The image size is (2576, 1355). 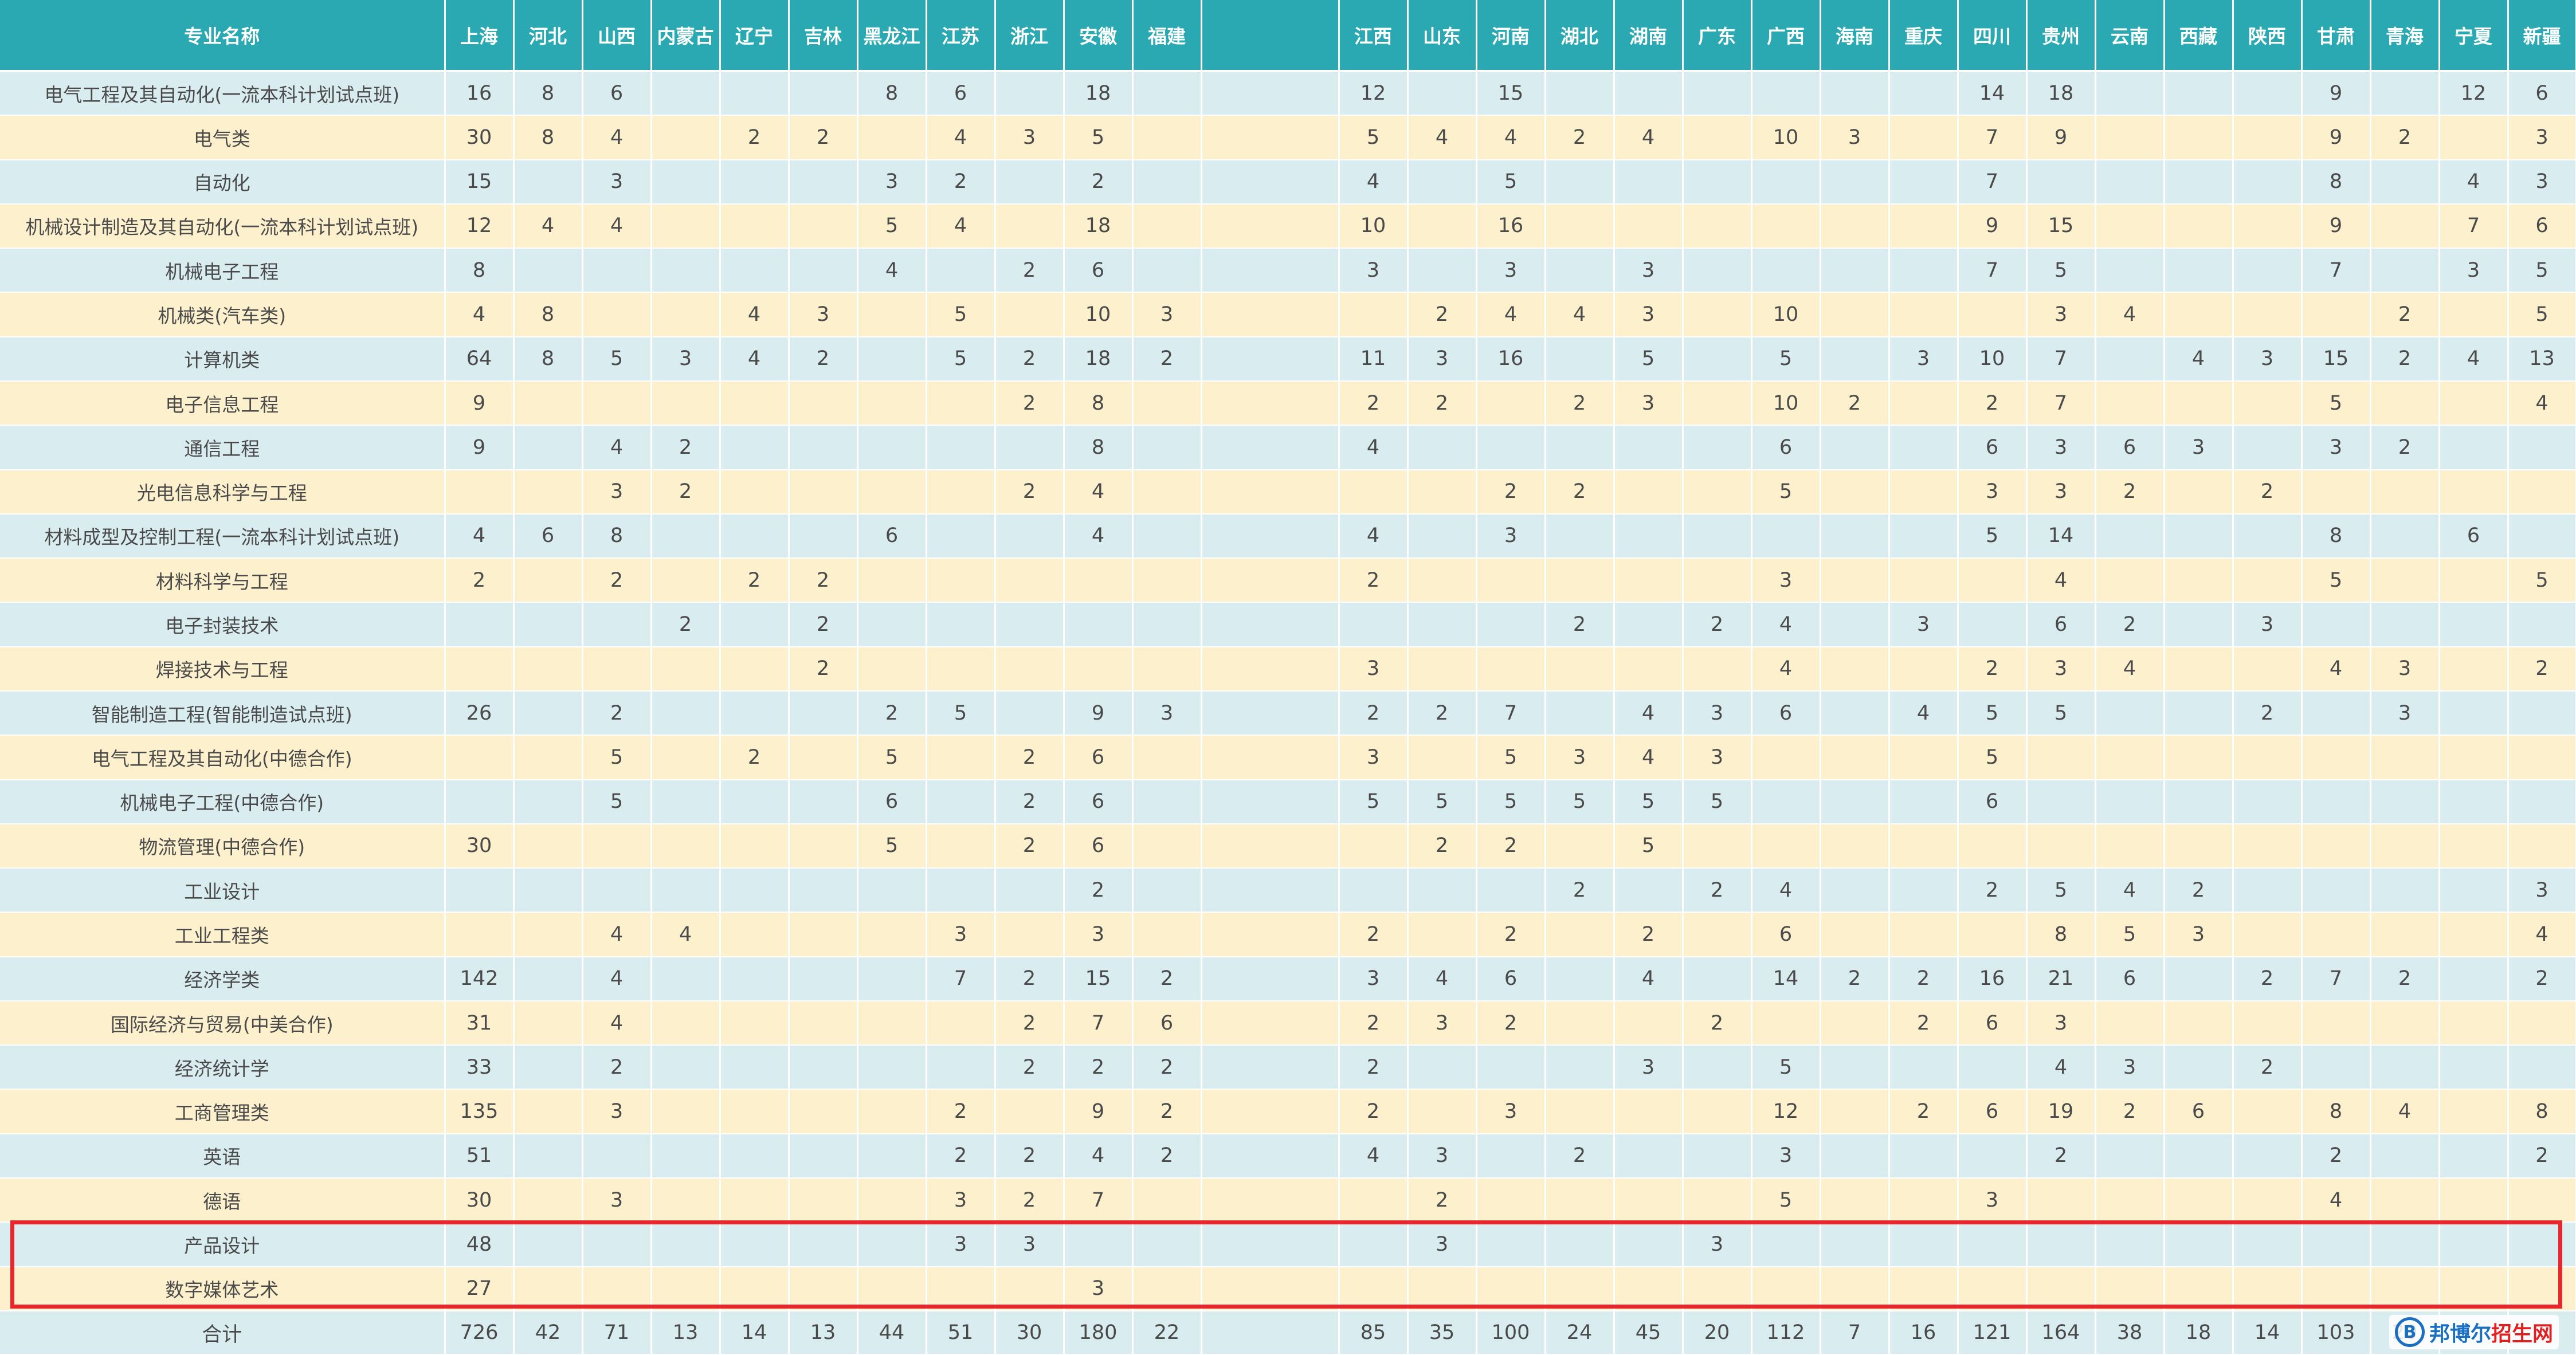 What do you see at coordinates (1288, 801) in the screenshot?
I see `table-row: 机械电子工程(中德合作) 5 6 2 6 5 5 5 5 5 5 6` at bounding box center [1288, 801].